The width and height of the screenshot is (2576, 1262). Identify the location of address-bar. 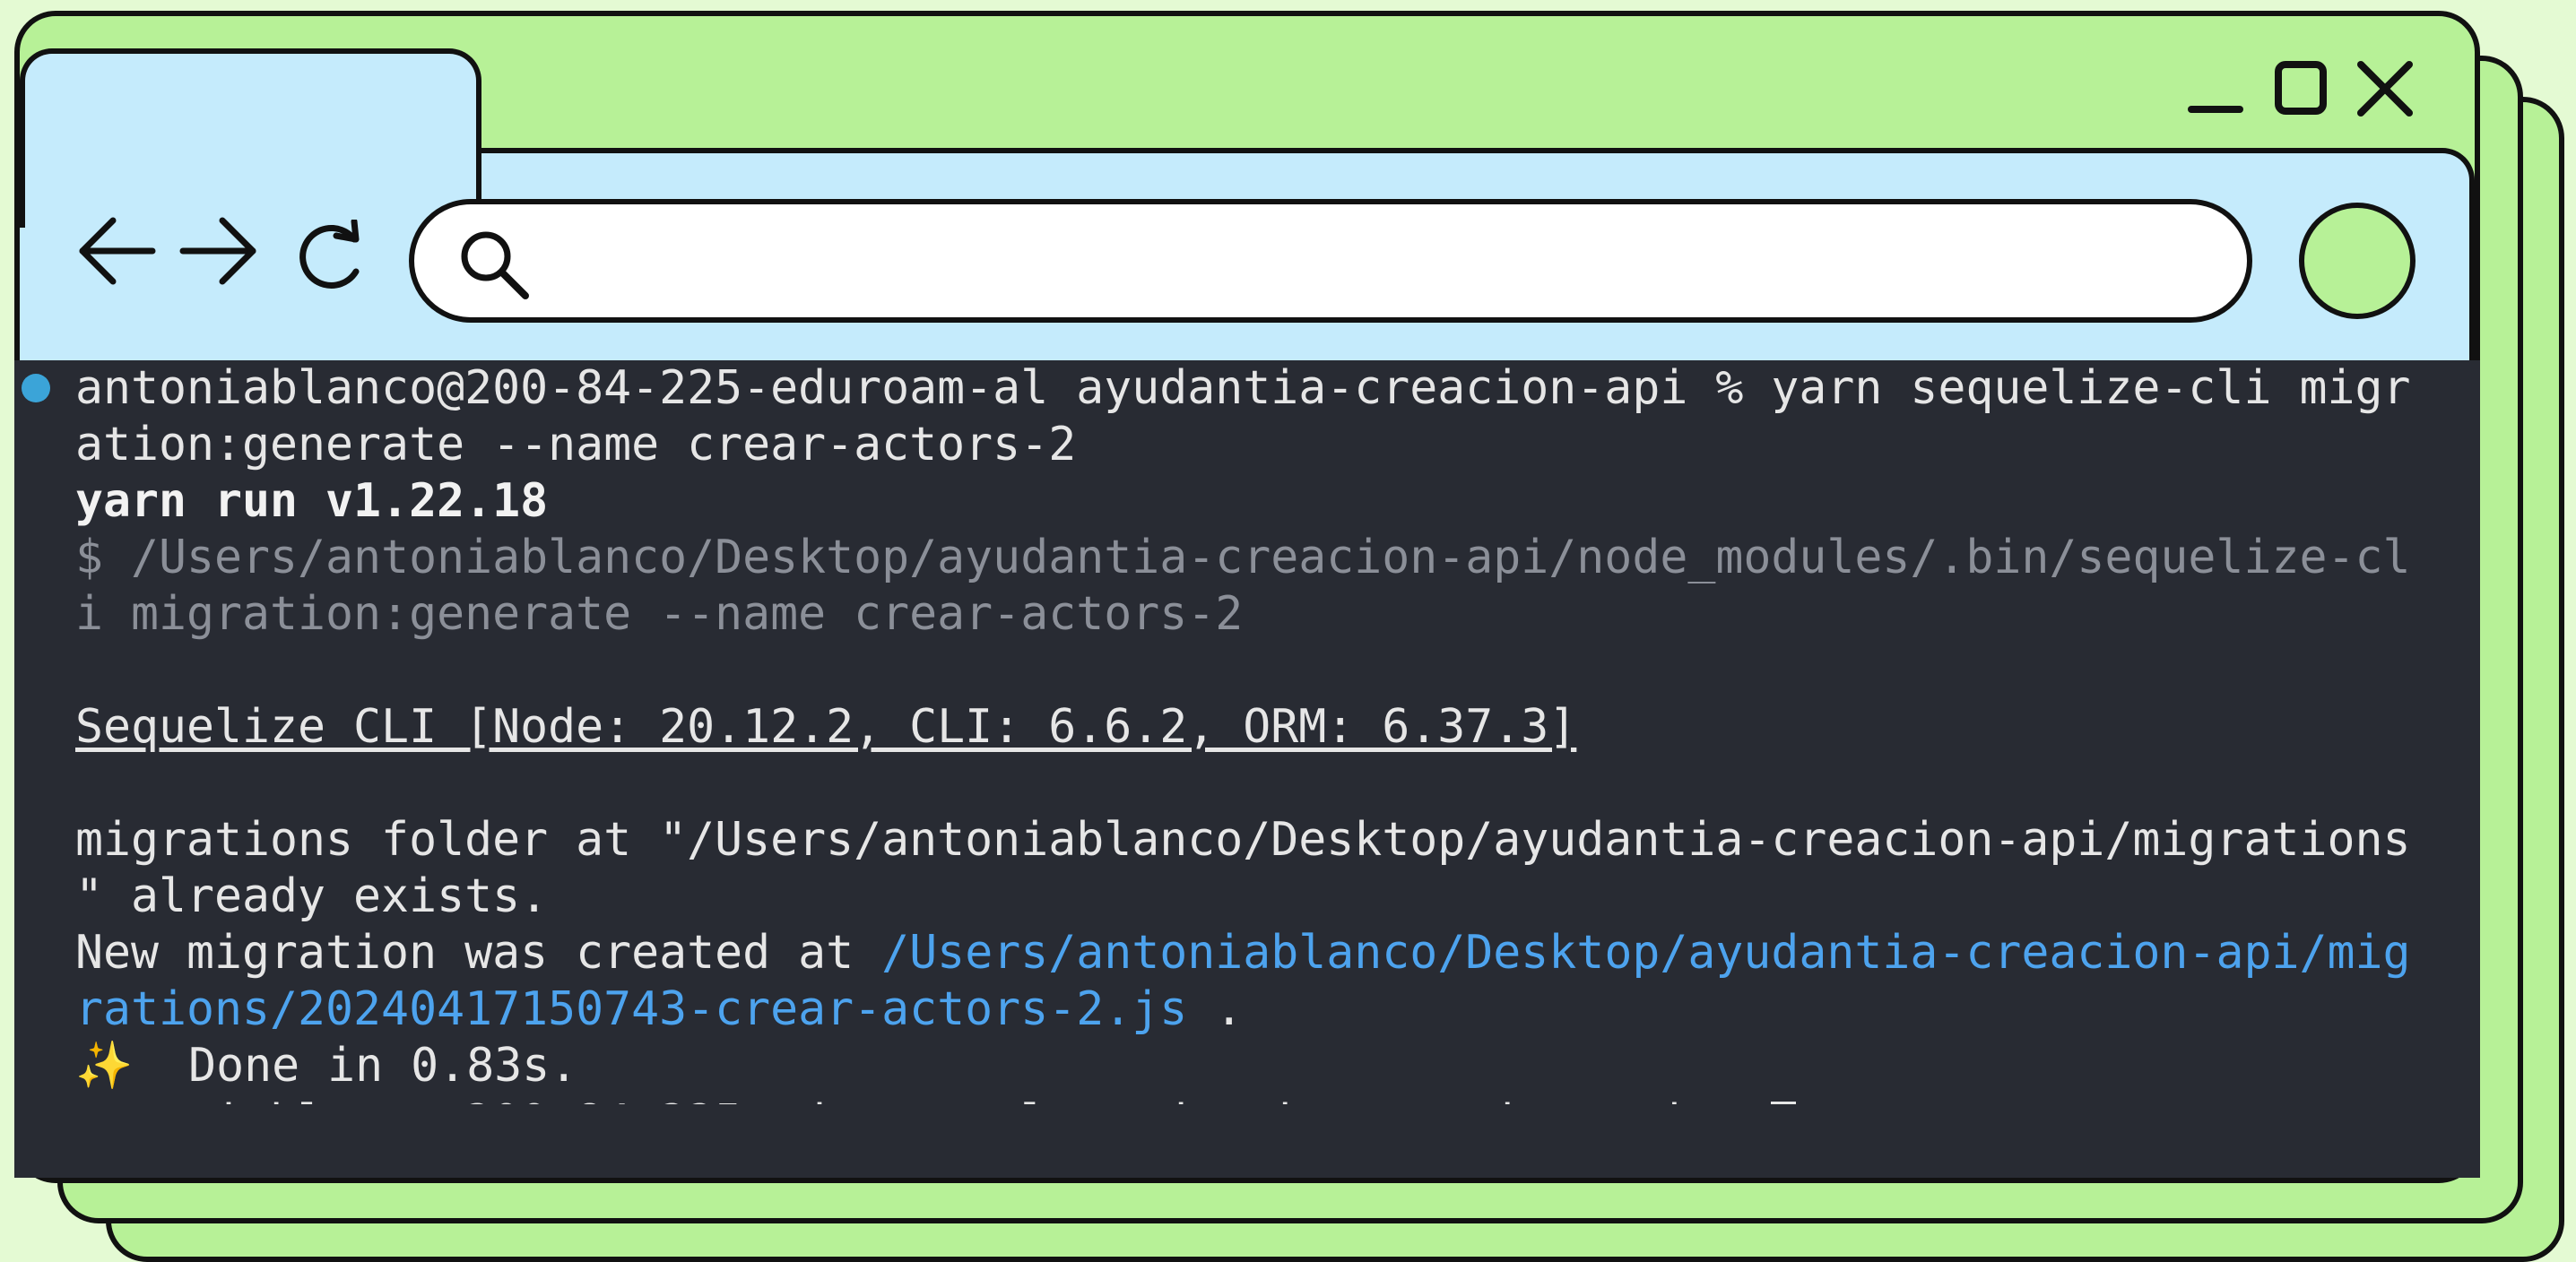
(1330, 261).